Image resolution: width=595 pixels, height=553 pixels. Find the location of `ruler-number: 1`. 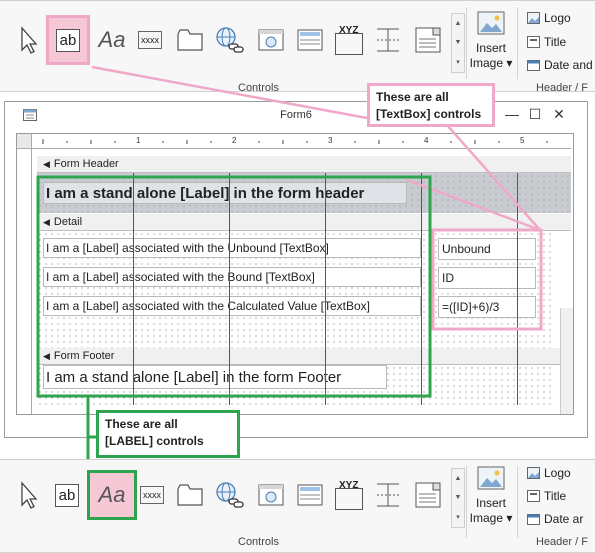

ruler-number: 1 is located at coordinates (138, 140).